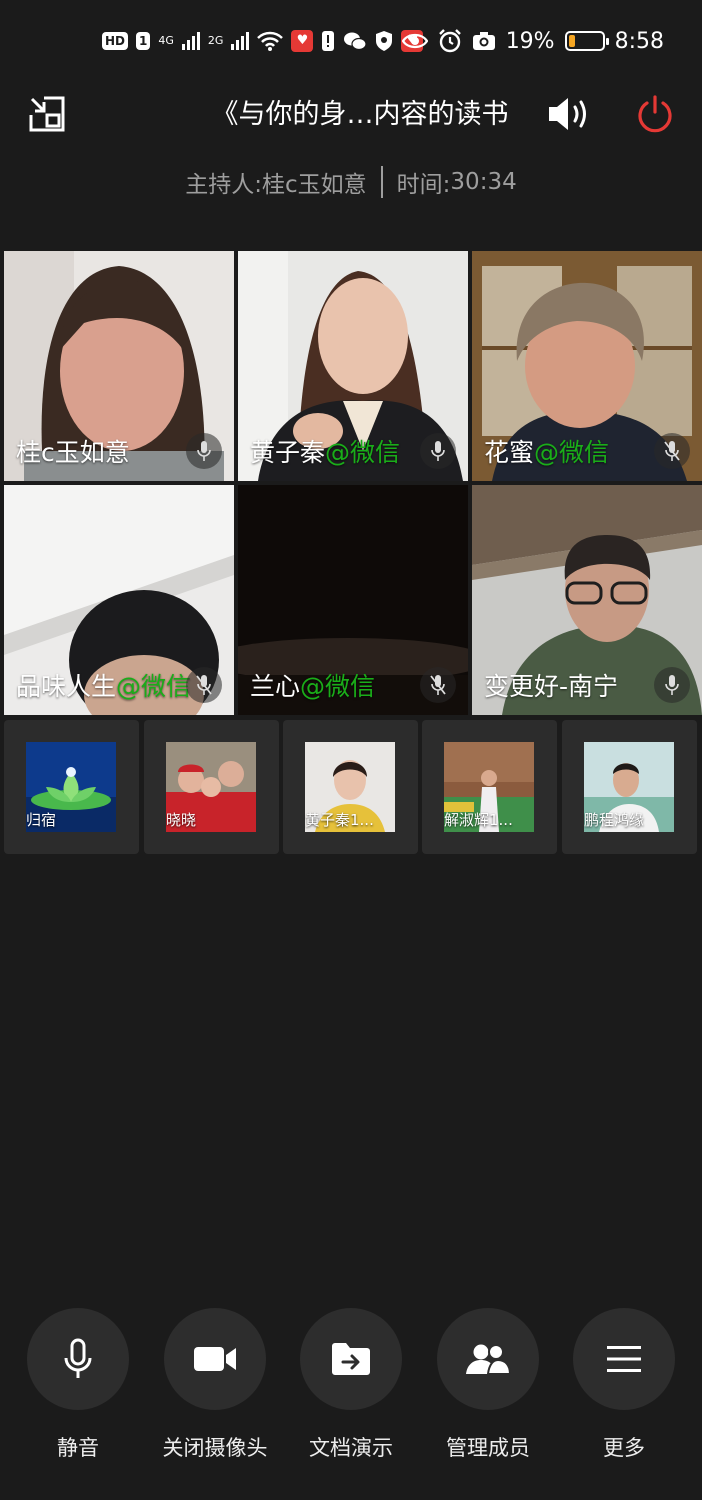 The width and height of the screenshot is (702, 1500). I want to click on thumbnail-name: 晓晓, so click(181, 820).